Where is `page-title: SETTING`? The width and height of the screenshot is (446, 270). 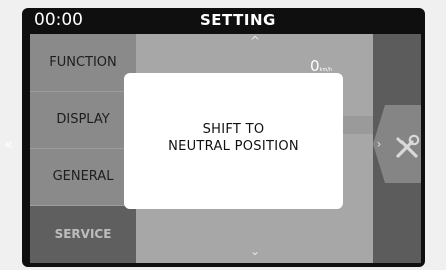 page-title: SETTING is located at coordinates (238, 20).